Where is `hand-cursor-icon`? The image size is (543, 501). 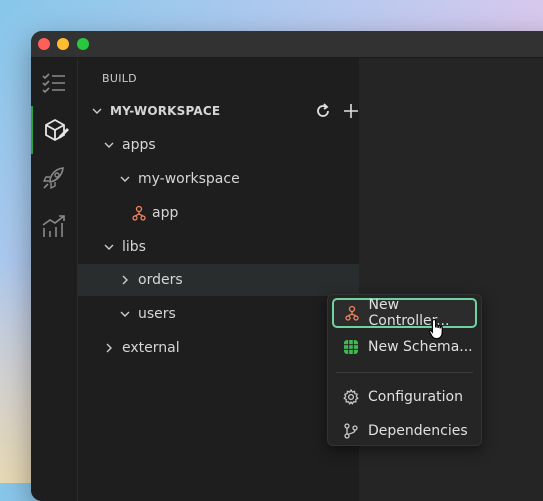 hand-cursor-icon is located at coordinates (435, 329).